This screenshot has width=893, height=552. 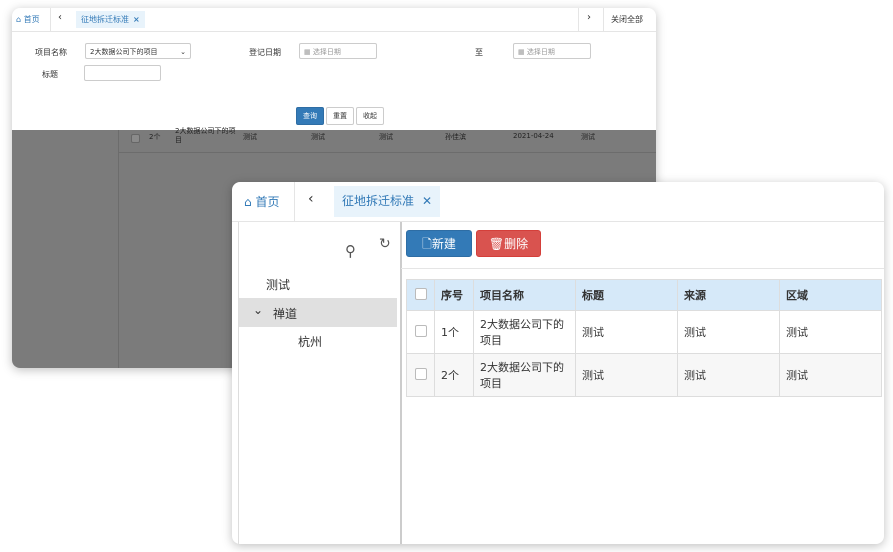 I want to click on table-header: 序号 项目名称 标题 来源 区域, so click(x=644, y=295).